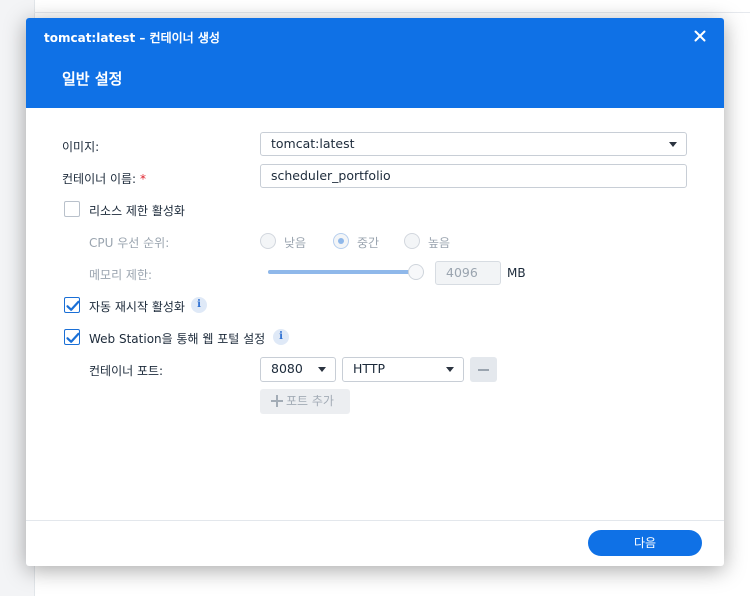 The image size is (750, 596). I want to click on container-port-label: 컨테이너 포트:, so click(126, 371).